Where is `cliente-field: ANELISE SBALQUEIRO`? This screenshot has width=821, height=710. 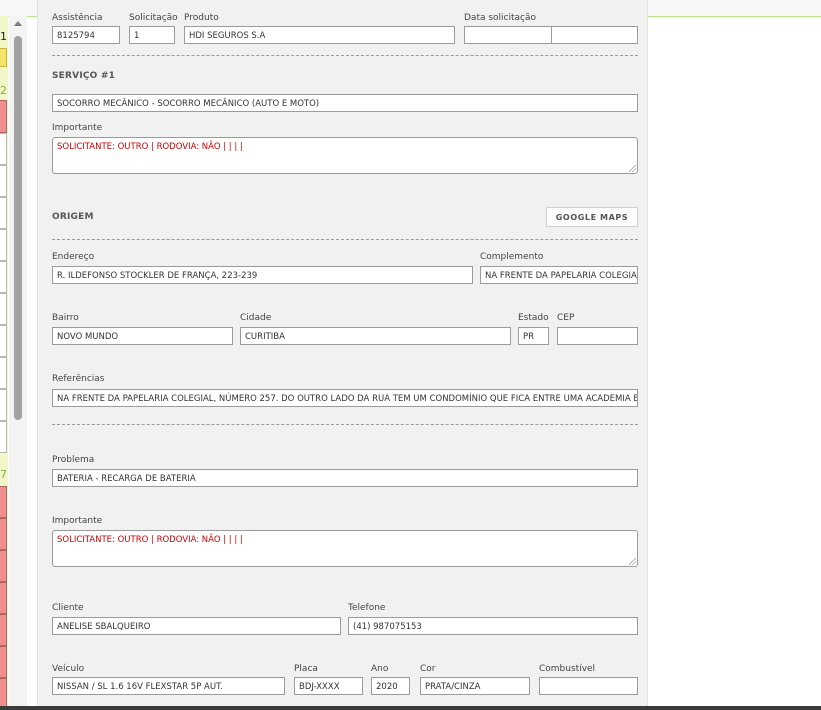
cliente-field: ANELISE SBALQUEIRO is located at coordinates (196, 626).